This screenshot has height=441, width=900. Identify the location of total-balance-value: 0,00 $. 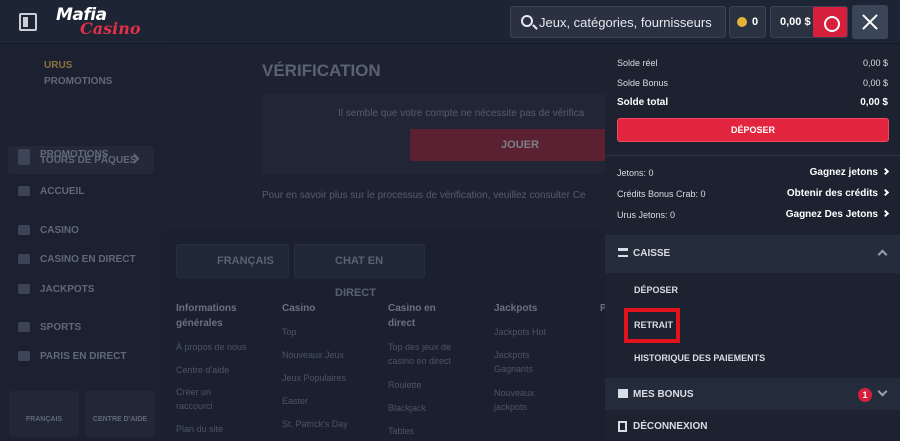
(874, 102).